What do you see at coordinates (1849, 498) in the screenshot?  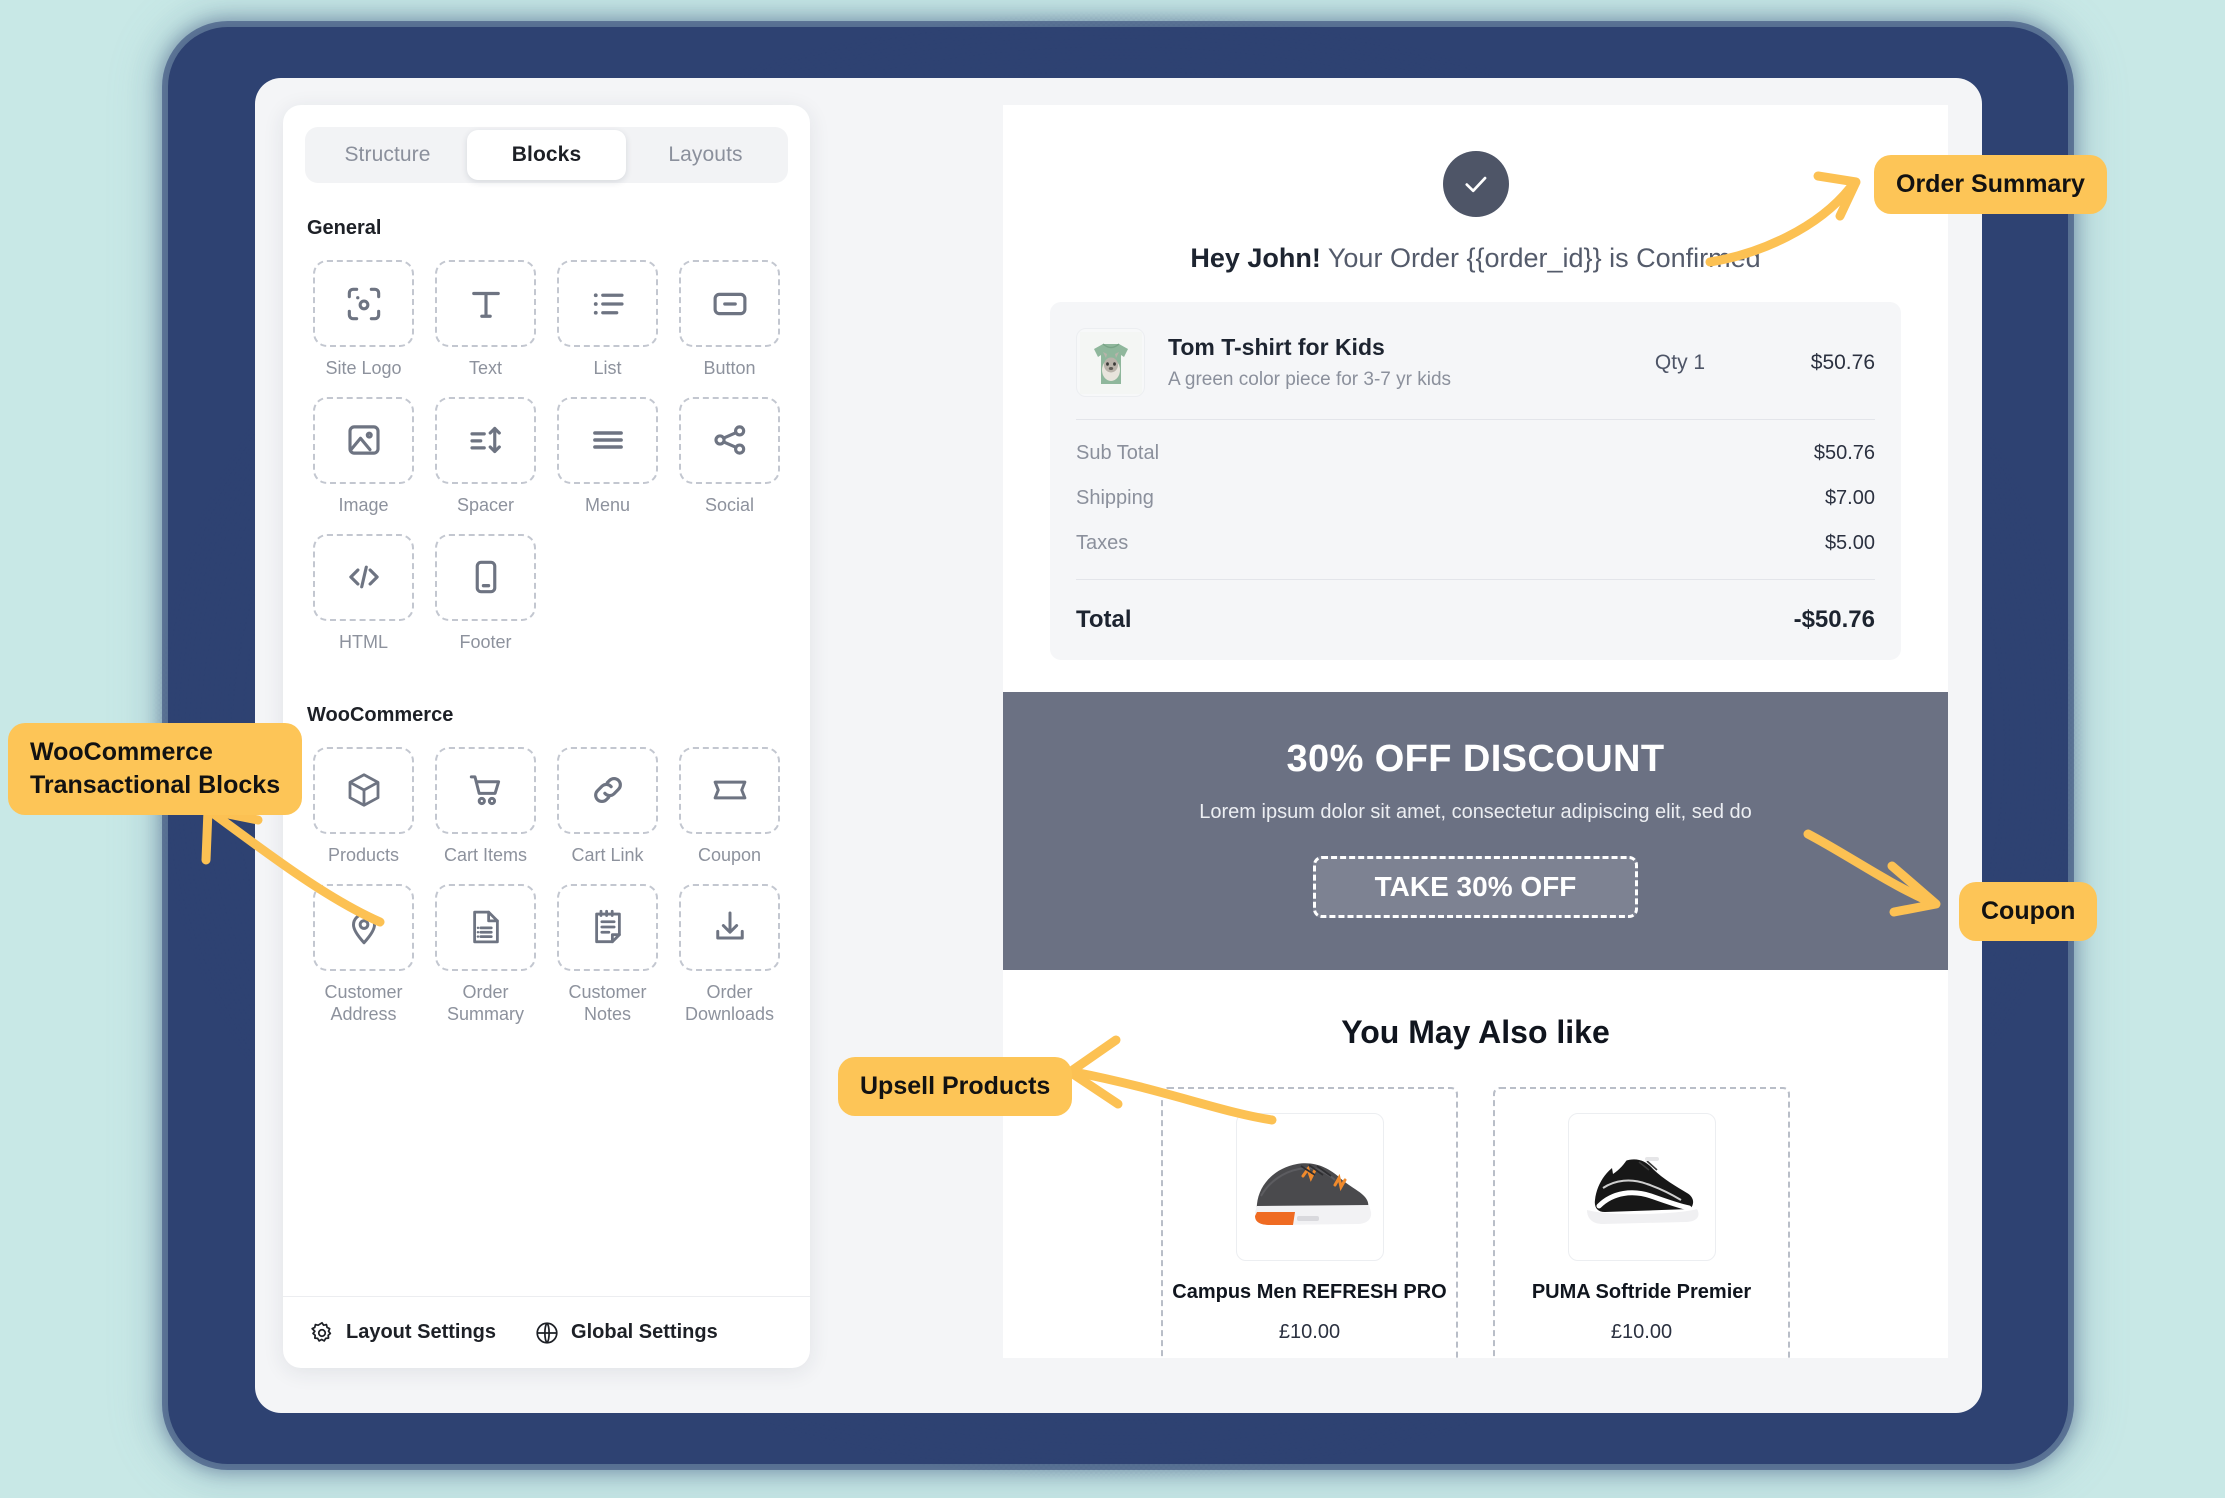 I see `total-value: $7.00` at bounding box center [1849, 498].